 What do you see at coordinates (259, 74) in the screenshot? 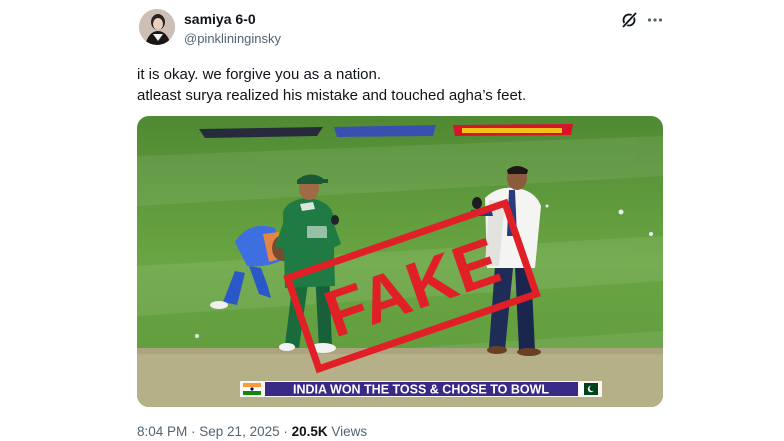
I see `tweet-text-line: it is okay. we forgive you as a nation.` at bounding box center [259, 74].